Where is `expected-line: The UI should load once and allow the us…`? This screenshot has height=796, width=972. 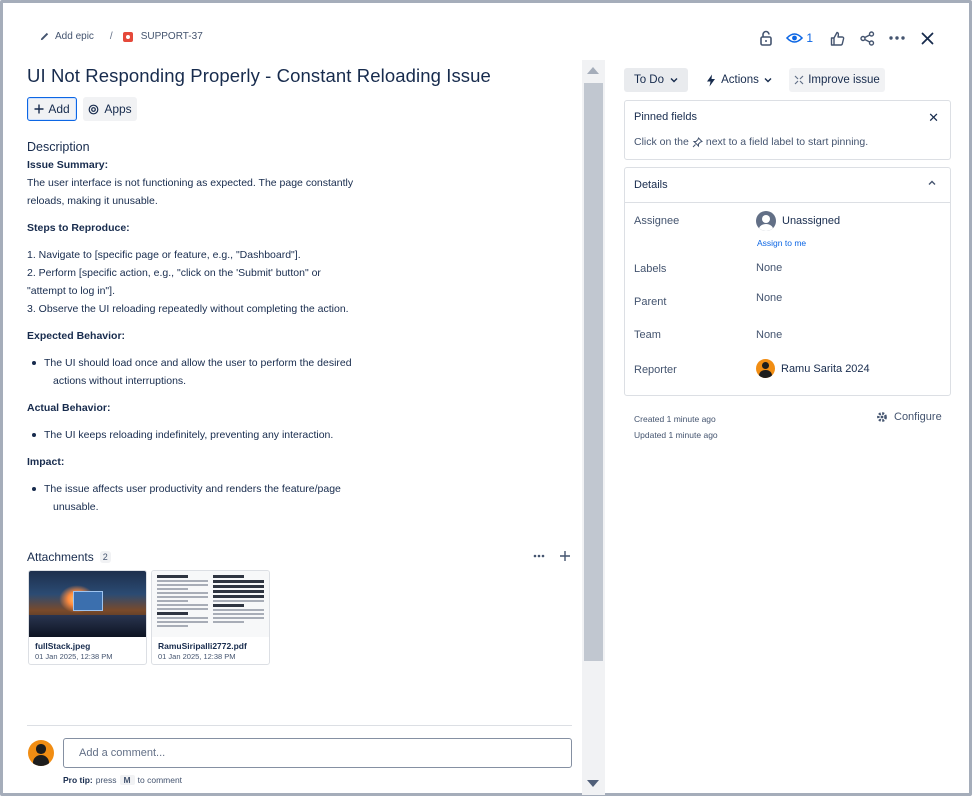
expected-line: The UI should load once and allow the us… is located at coordinates (198, 363).